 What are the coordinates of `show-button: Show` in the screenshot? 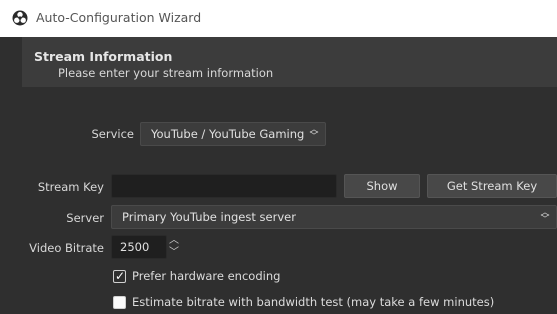 It's located at (382, 186).